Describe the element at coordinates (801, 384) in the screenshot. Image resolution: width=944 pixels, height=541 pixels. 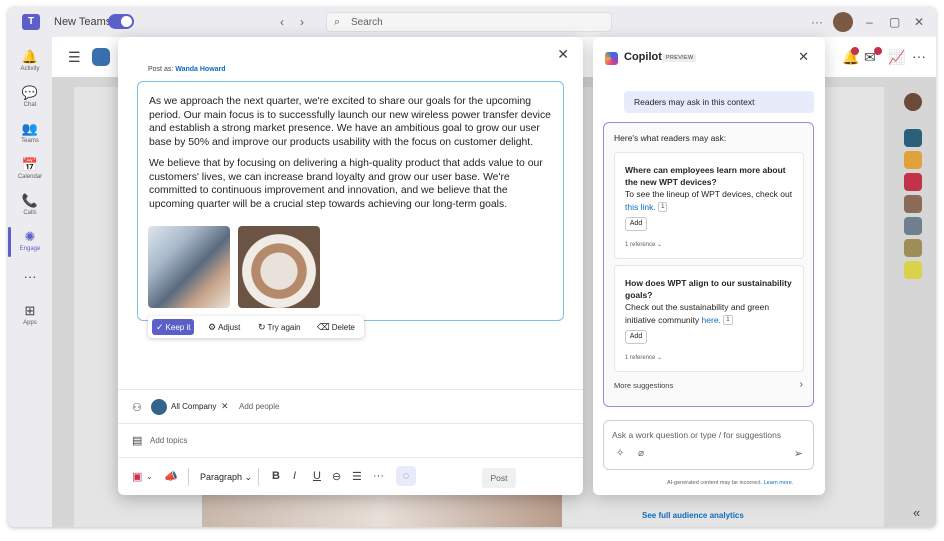
I see `chevron-right-icon: ›` at that location.